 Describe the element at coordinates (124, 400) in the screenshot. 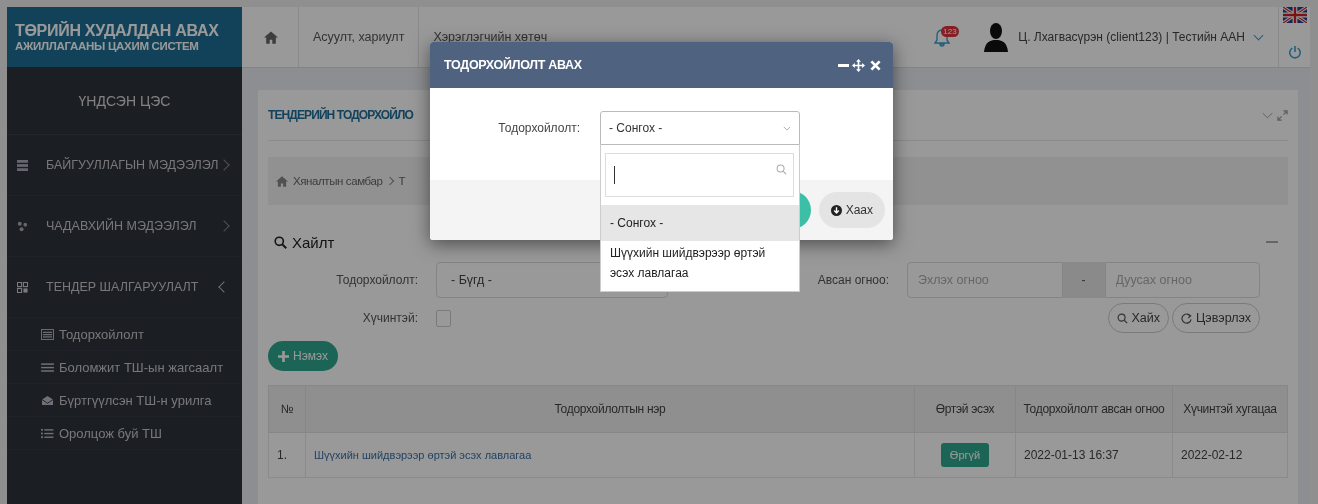

I see `submenu-item: Бүртгүүлсэн ТШ-н урилга` at that location.